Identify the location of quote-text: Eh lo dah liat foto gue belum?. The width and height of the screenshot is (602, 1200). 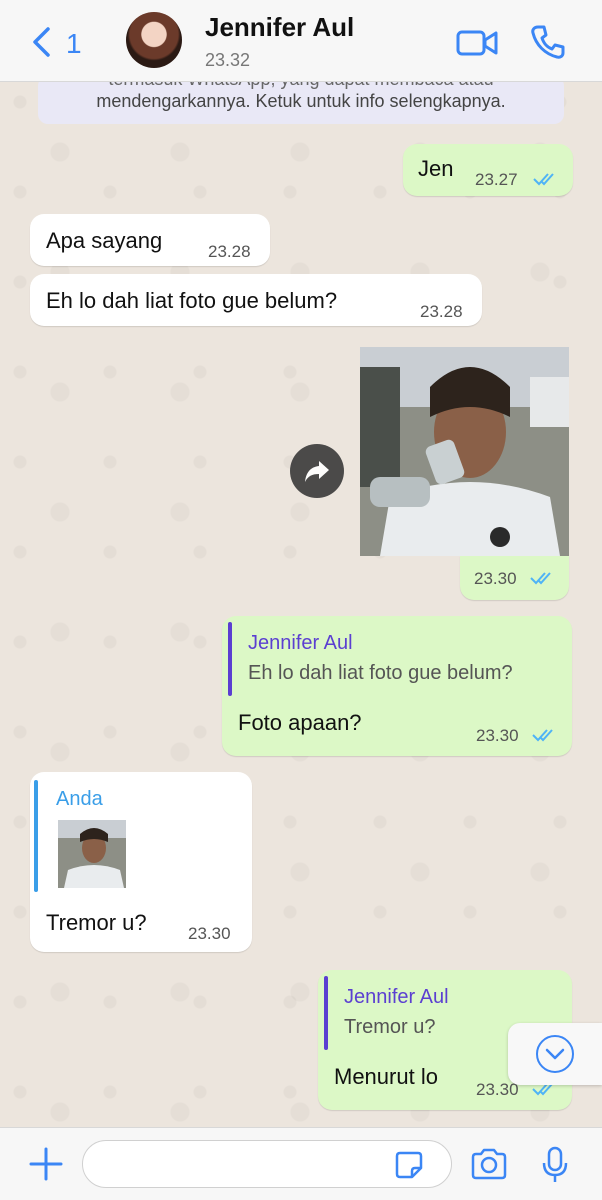
(380, 673).